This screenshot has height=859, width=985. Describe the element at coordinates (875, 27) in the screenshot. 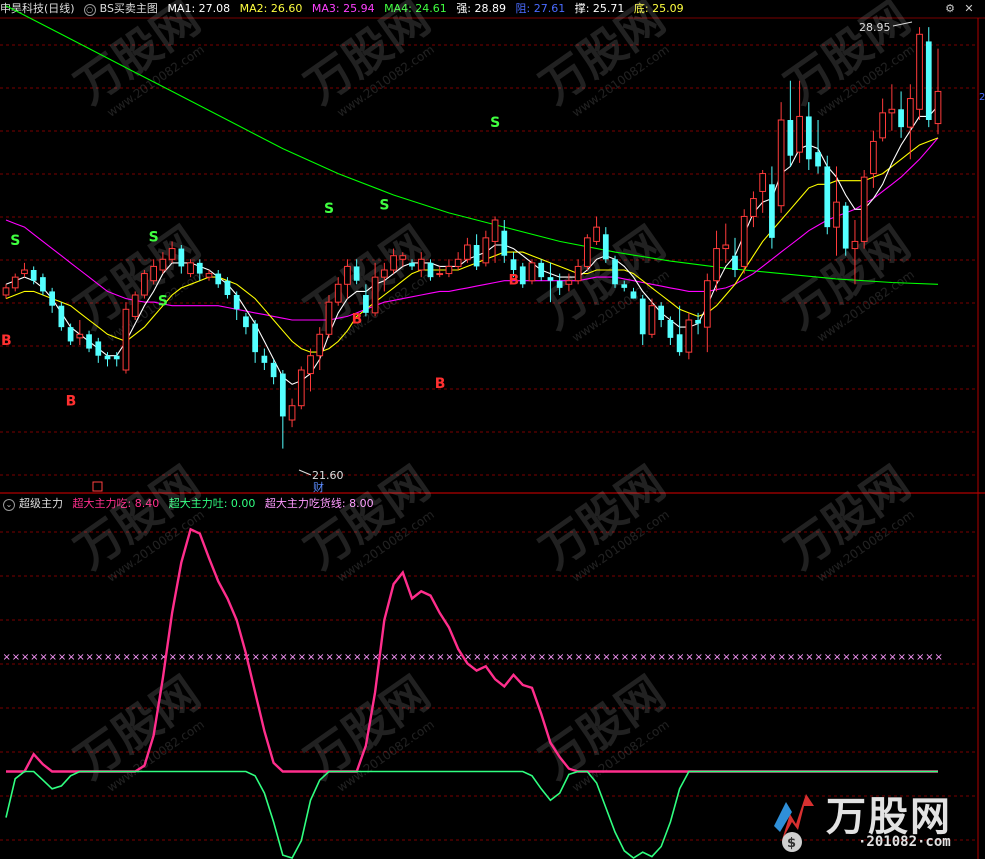

I see `high-price-label: 28.95` at that location.